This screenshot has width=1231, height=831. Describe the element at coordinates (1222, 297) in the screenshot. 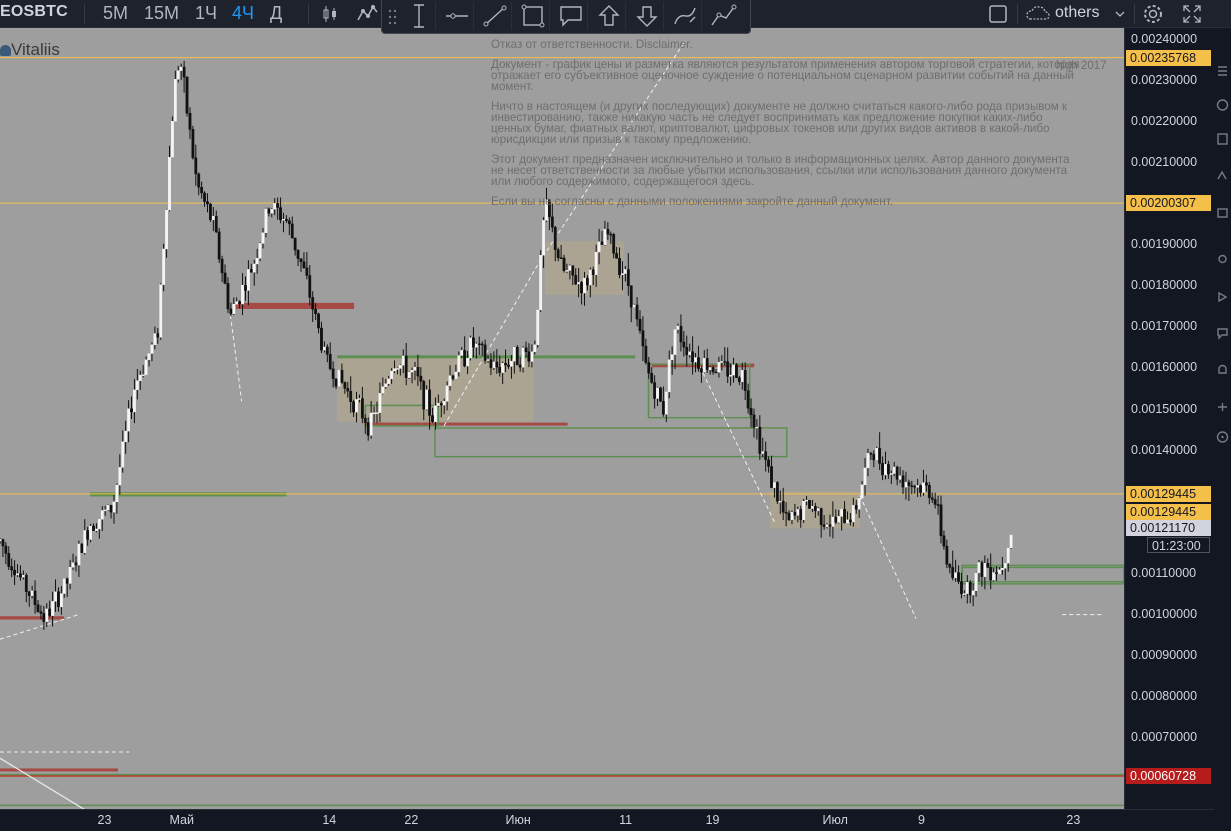

I see `streams-icon` at that location.